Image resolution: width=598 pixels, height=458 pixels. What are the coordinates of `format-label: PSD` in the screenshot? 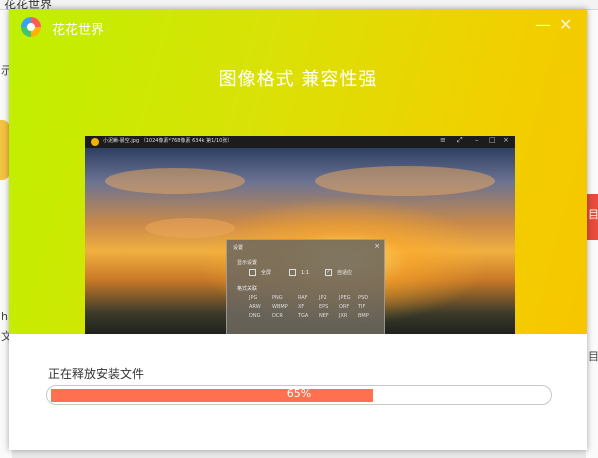 It's located at (363, 298).